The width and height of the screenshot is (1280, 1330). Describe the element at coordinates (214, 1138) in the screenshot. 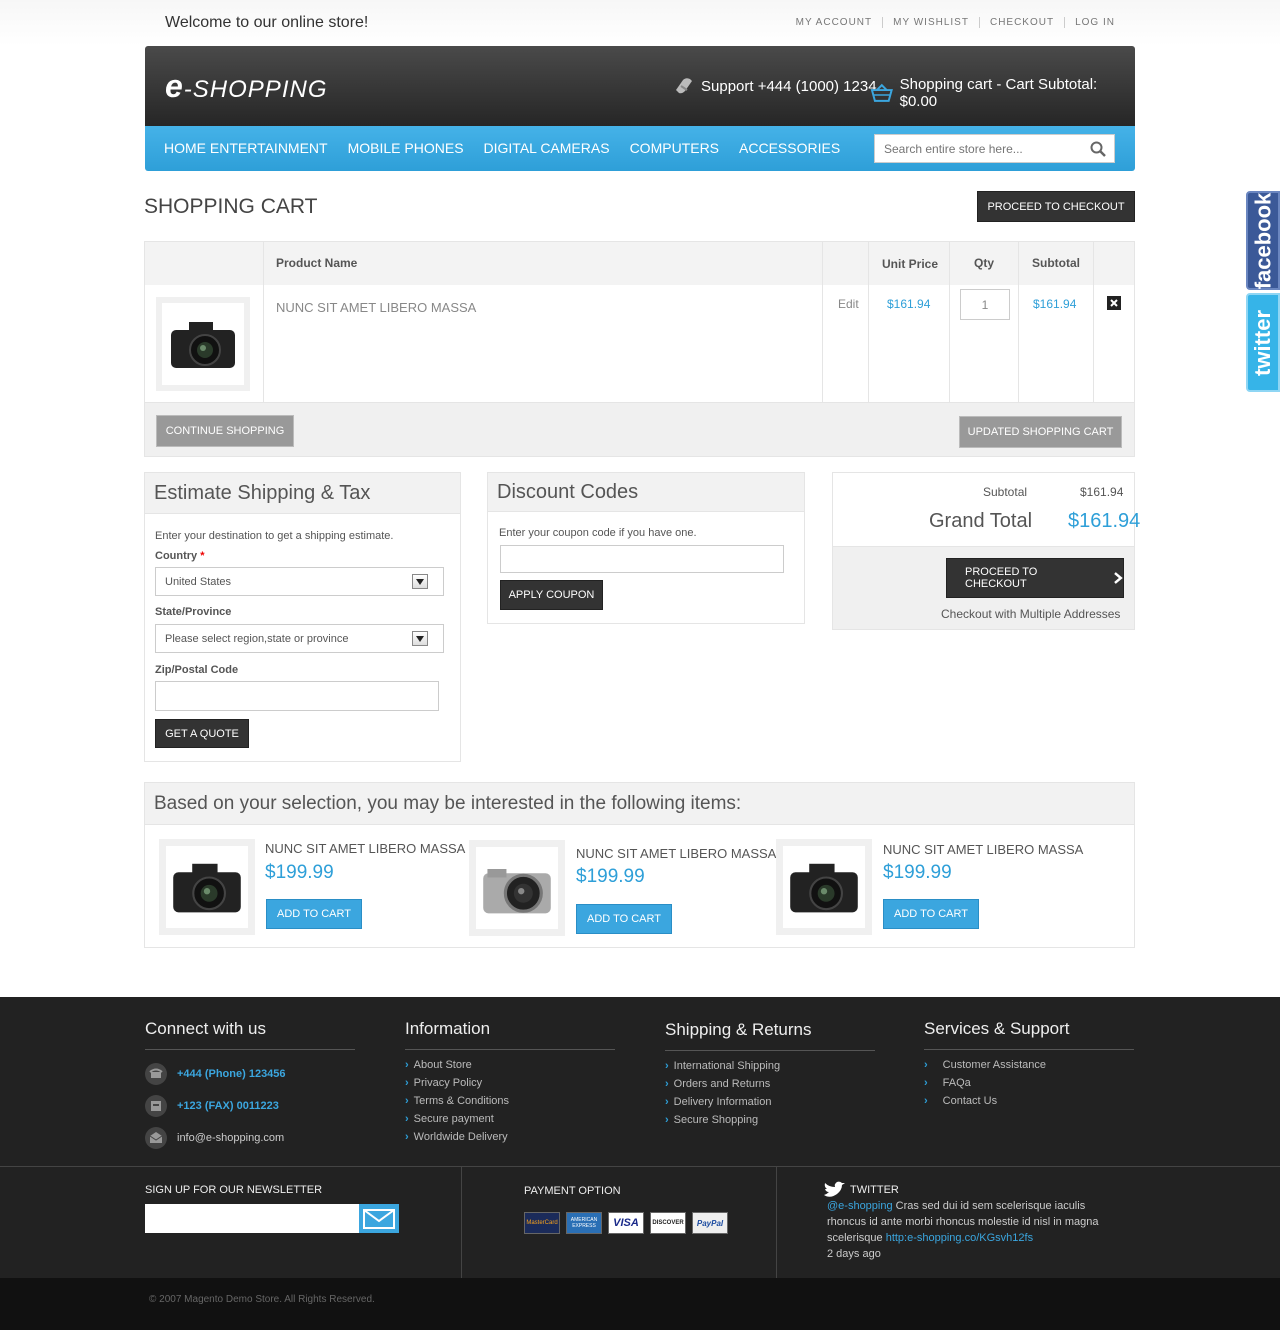

I see `email-contact: info@e-shopping.com` at that location.